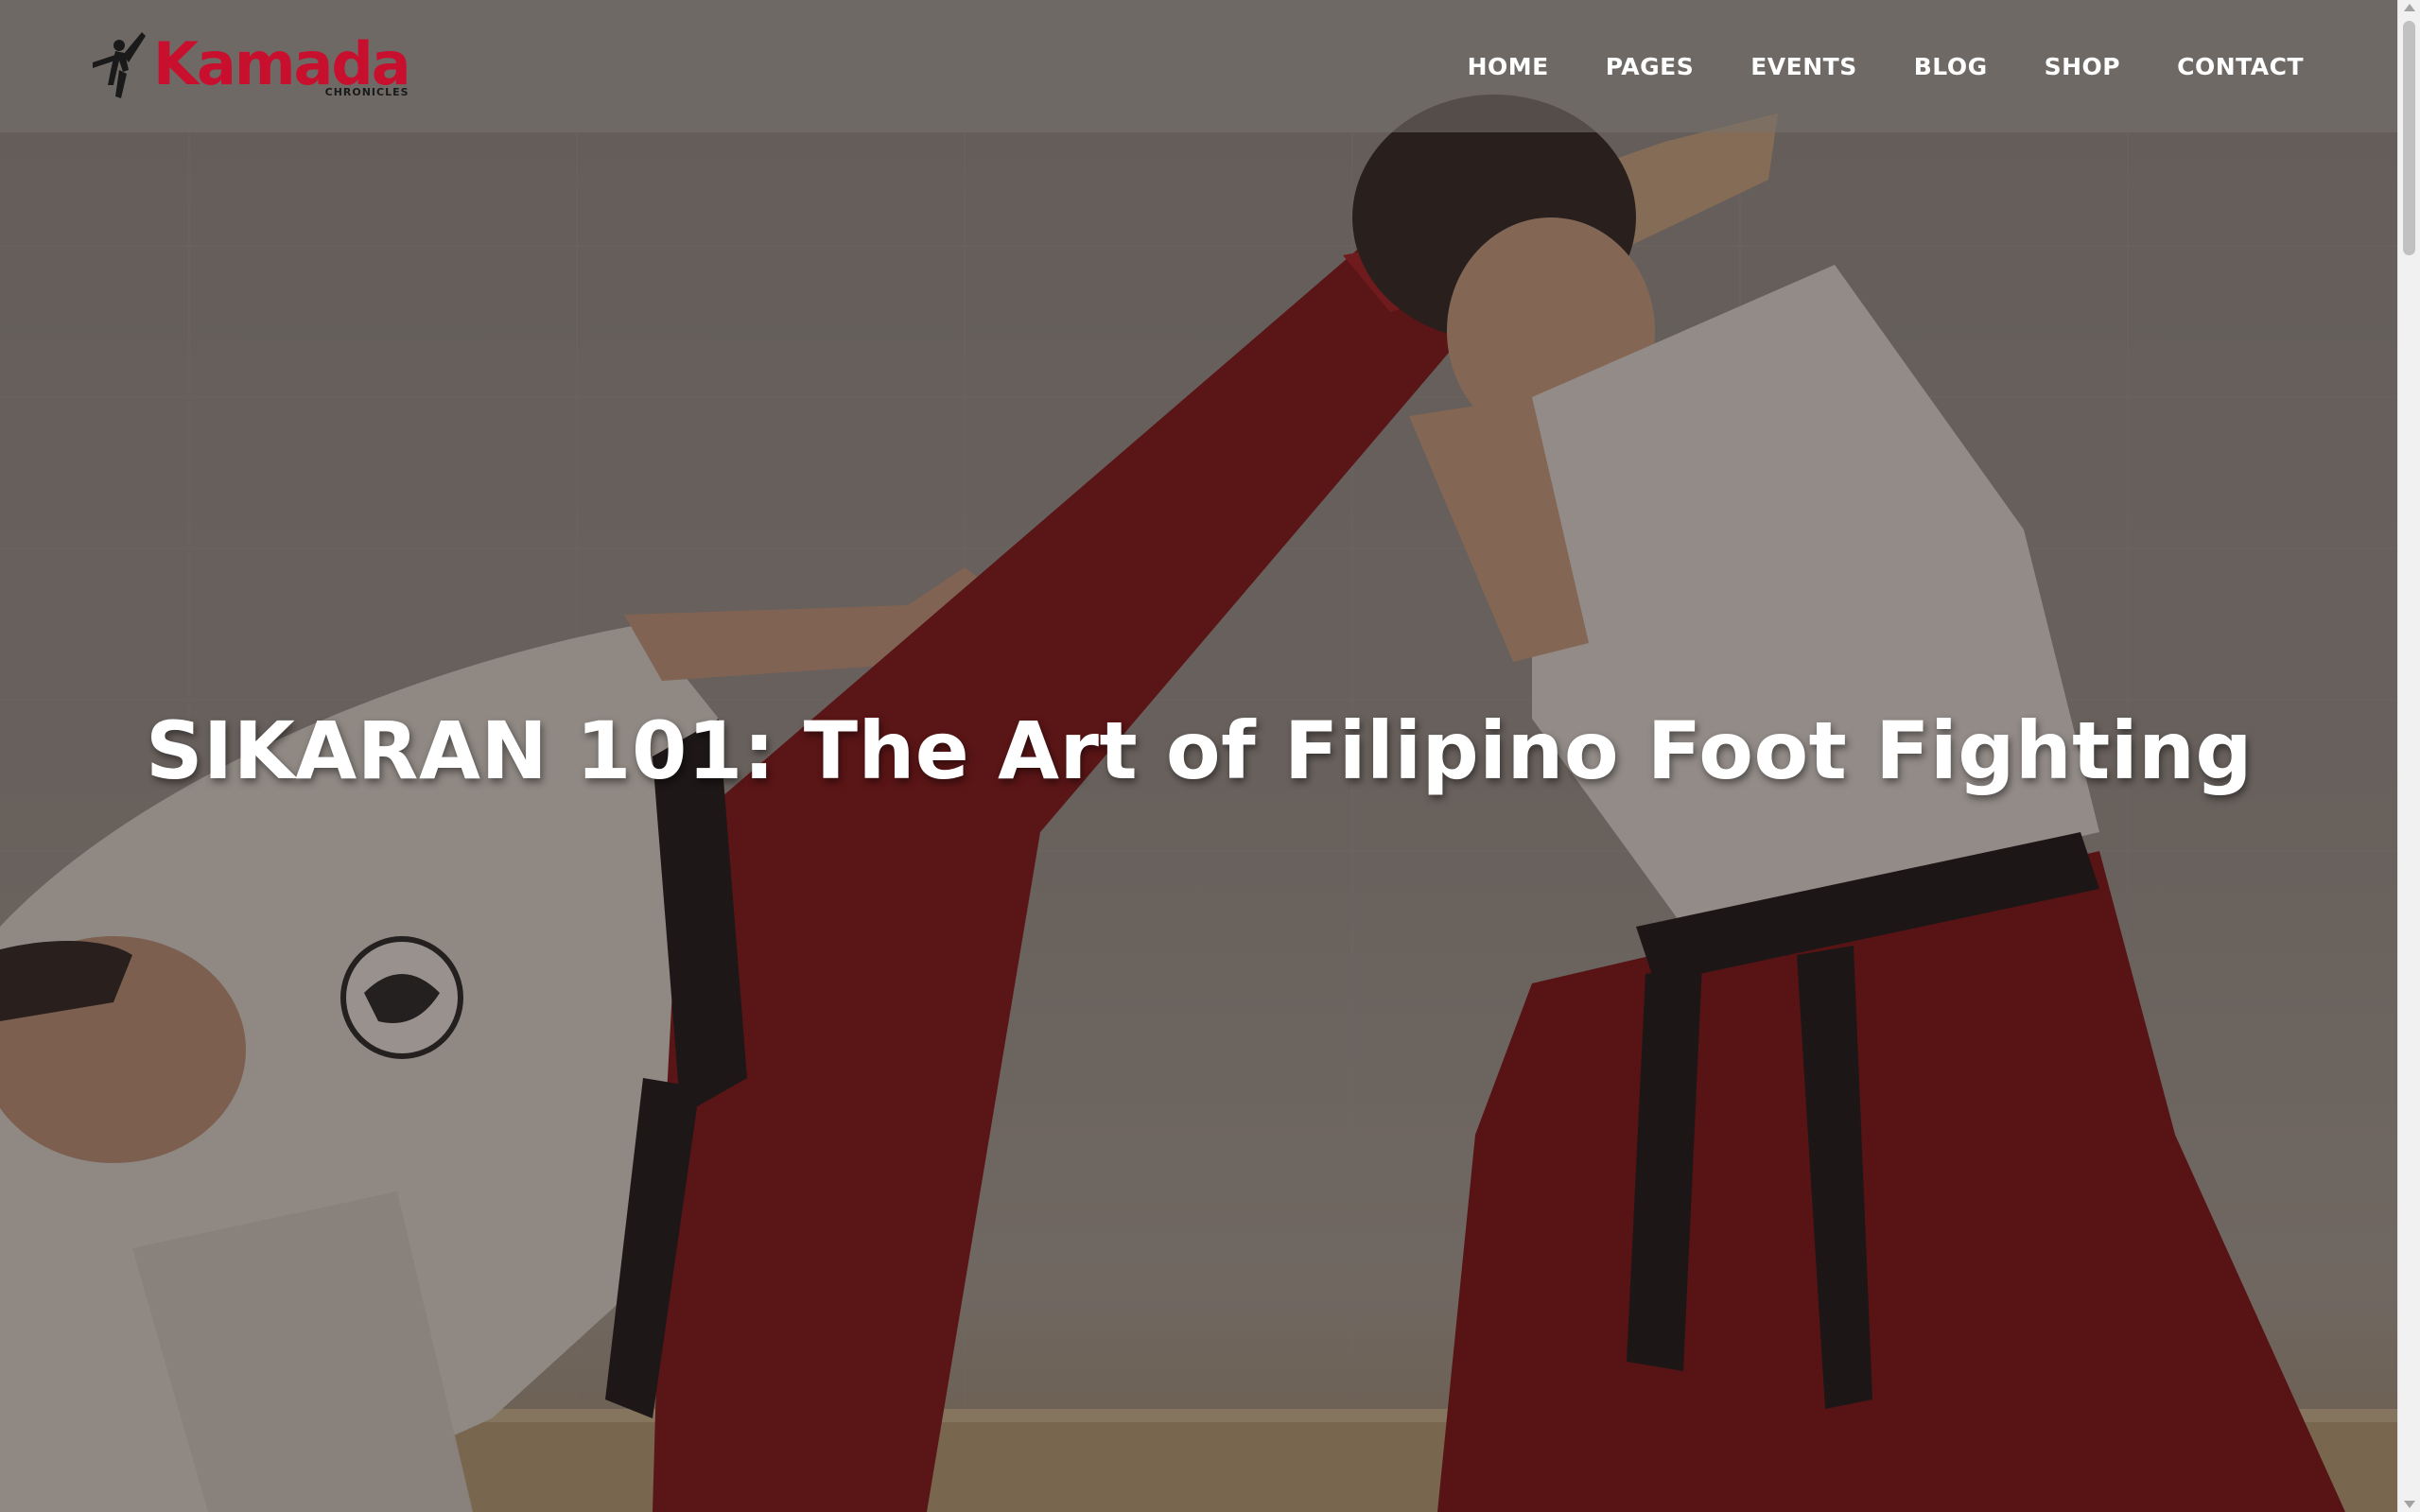 The image size is (2420, 1512). Describe the element at coordinates (2409, 1504) in the screenshot. I see `scroll-down-icon` at that location.